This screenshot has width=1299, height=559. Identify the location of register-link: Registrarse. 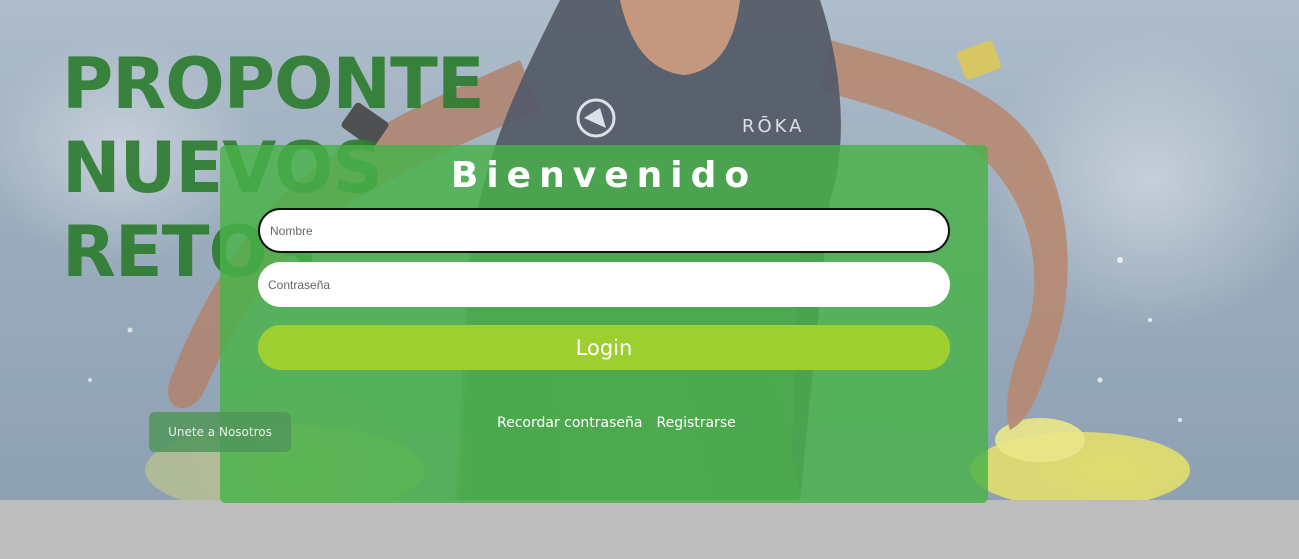
(695, 423).